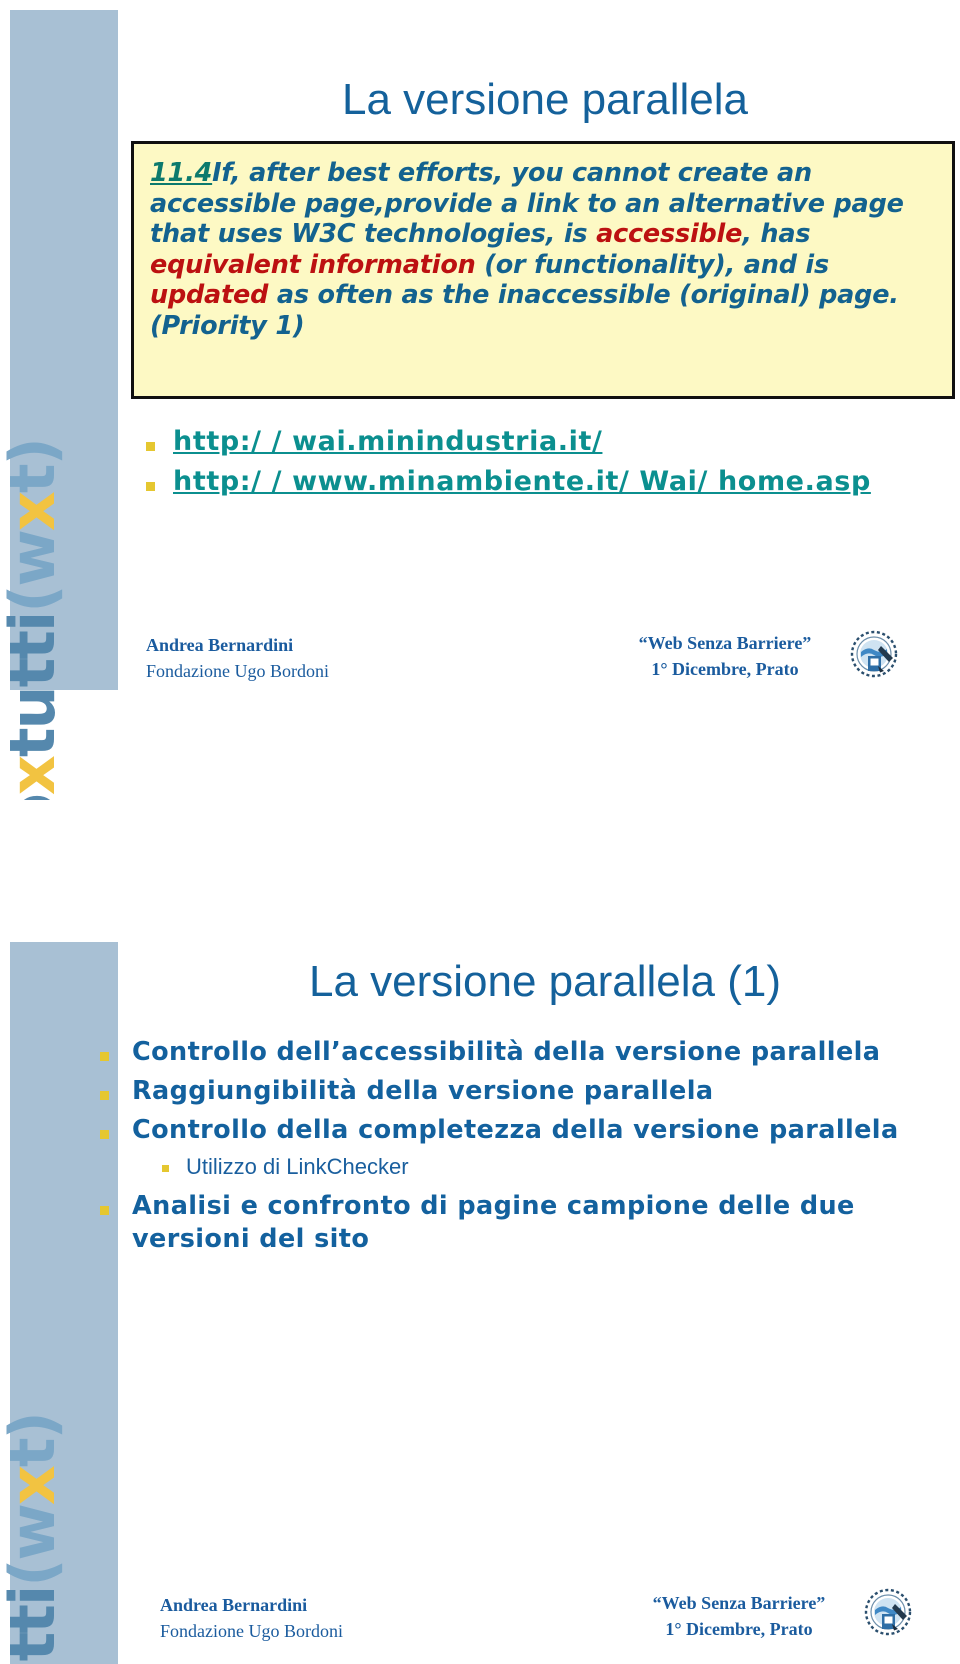 This screenshot has height=1664, width=960. I want to click on list-item: Raggiungibilità della versione parallela, so click(515, 1091).